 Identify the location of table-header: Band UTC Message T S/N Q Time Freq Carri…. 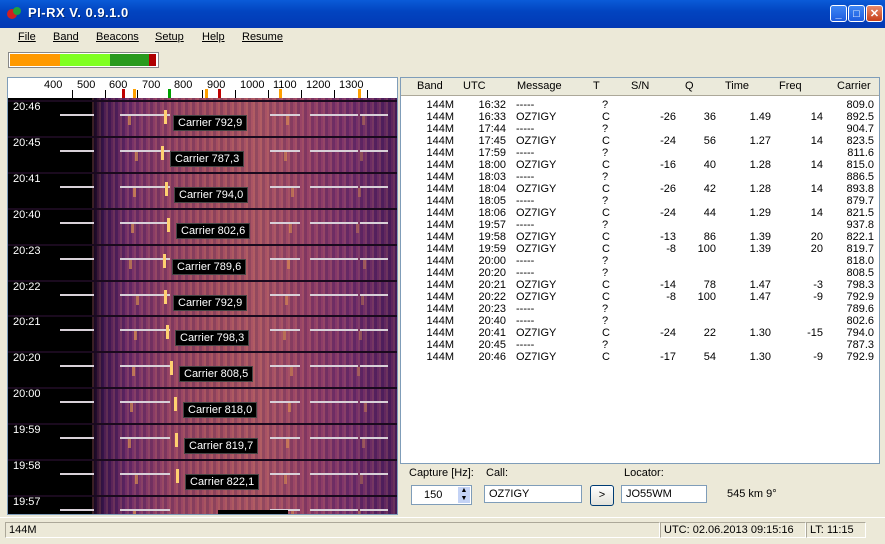
(640, 87).